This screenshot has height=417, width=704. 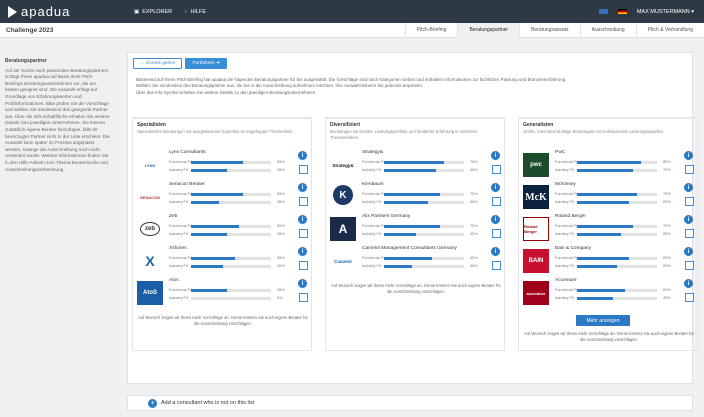 What do you see at coordinates (150, 165) in the screenshot?
I see `consultant-logo: LYNX` at bounding box center [150, 165].